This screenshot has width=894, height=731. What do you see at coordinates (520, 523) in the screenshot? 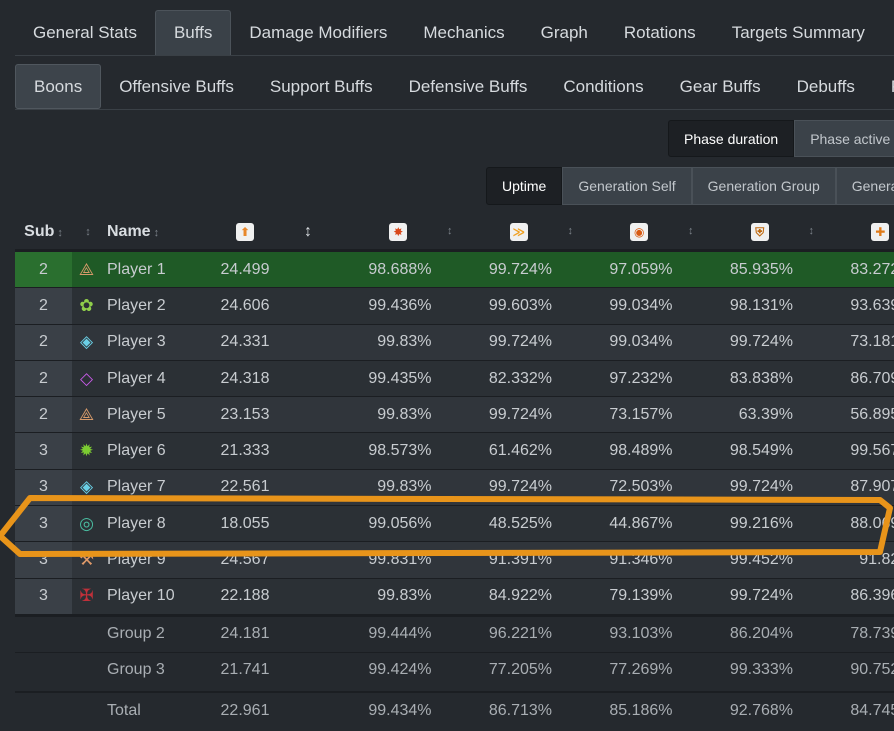
I see `boon-uptime-value: 48.525%` at bounding box center [520, 523].